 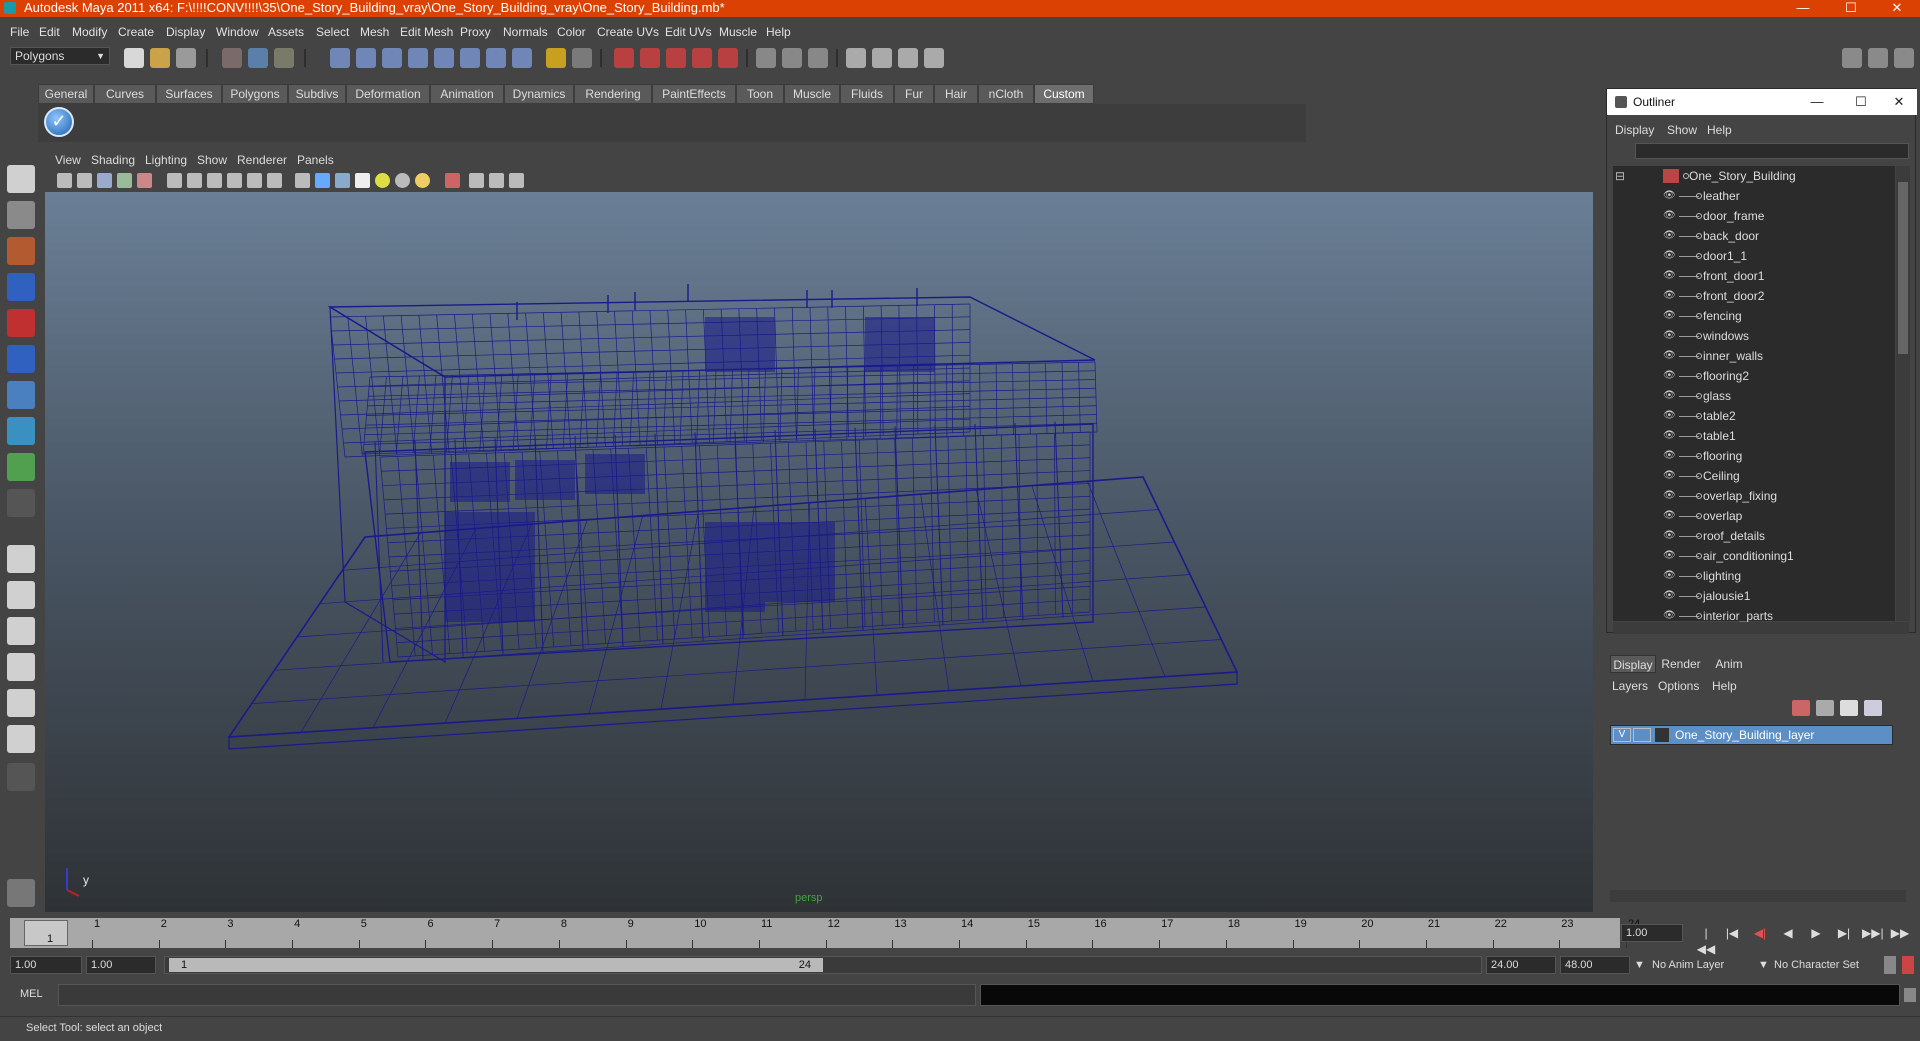 I want to click on persp-hypershade-layout-icon, so click(x=21, y=703).